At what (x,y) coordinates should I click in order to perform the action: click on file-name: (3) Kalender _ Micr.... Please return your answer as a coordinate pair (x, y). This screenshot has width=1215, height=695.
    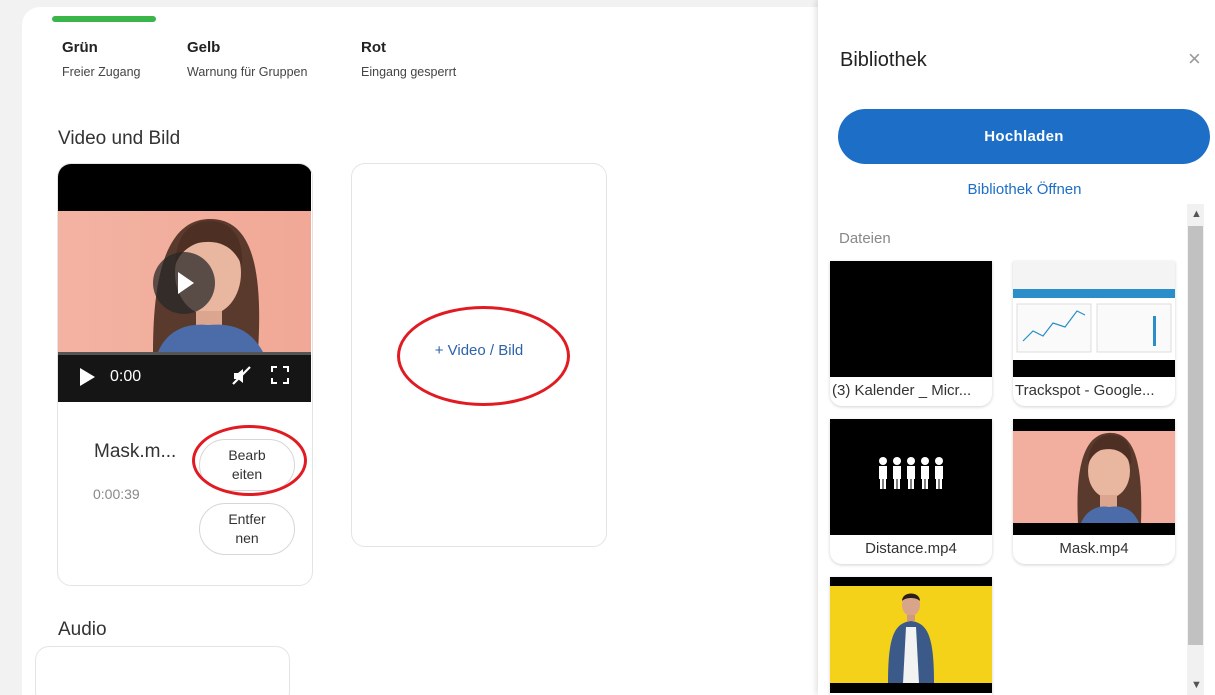
    Looking at the image, I should click on (902, 390).